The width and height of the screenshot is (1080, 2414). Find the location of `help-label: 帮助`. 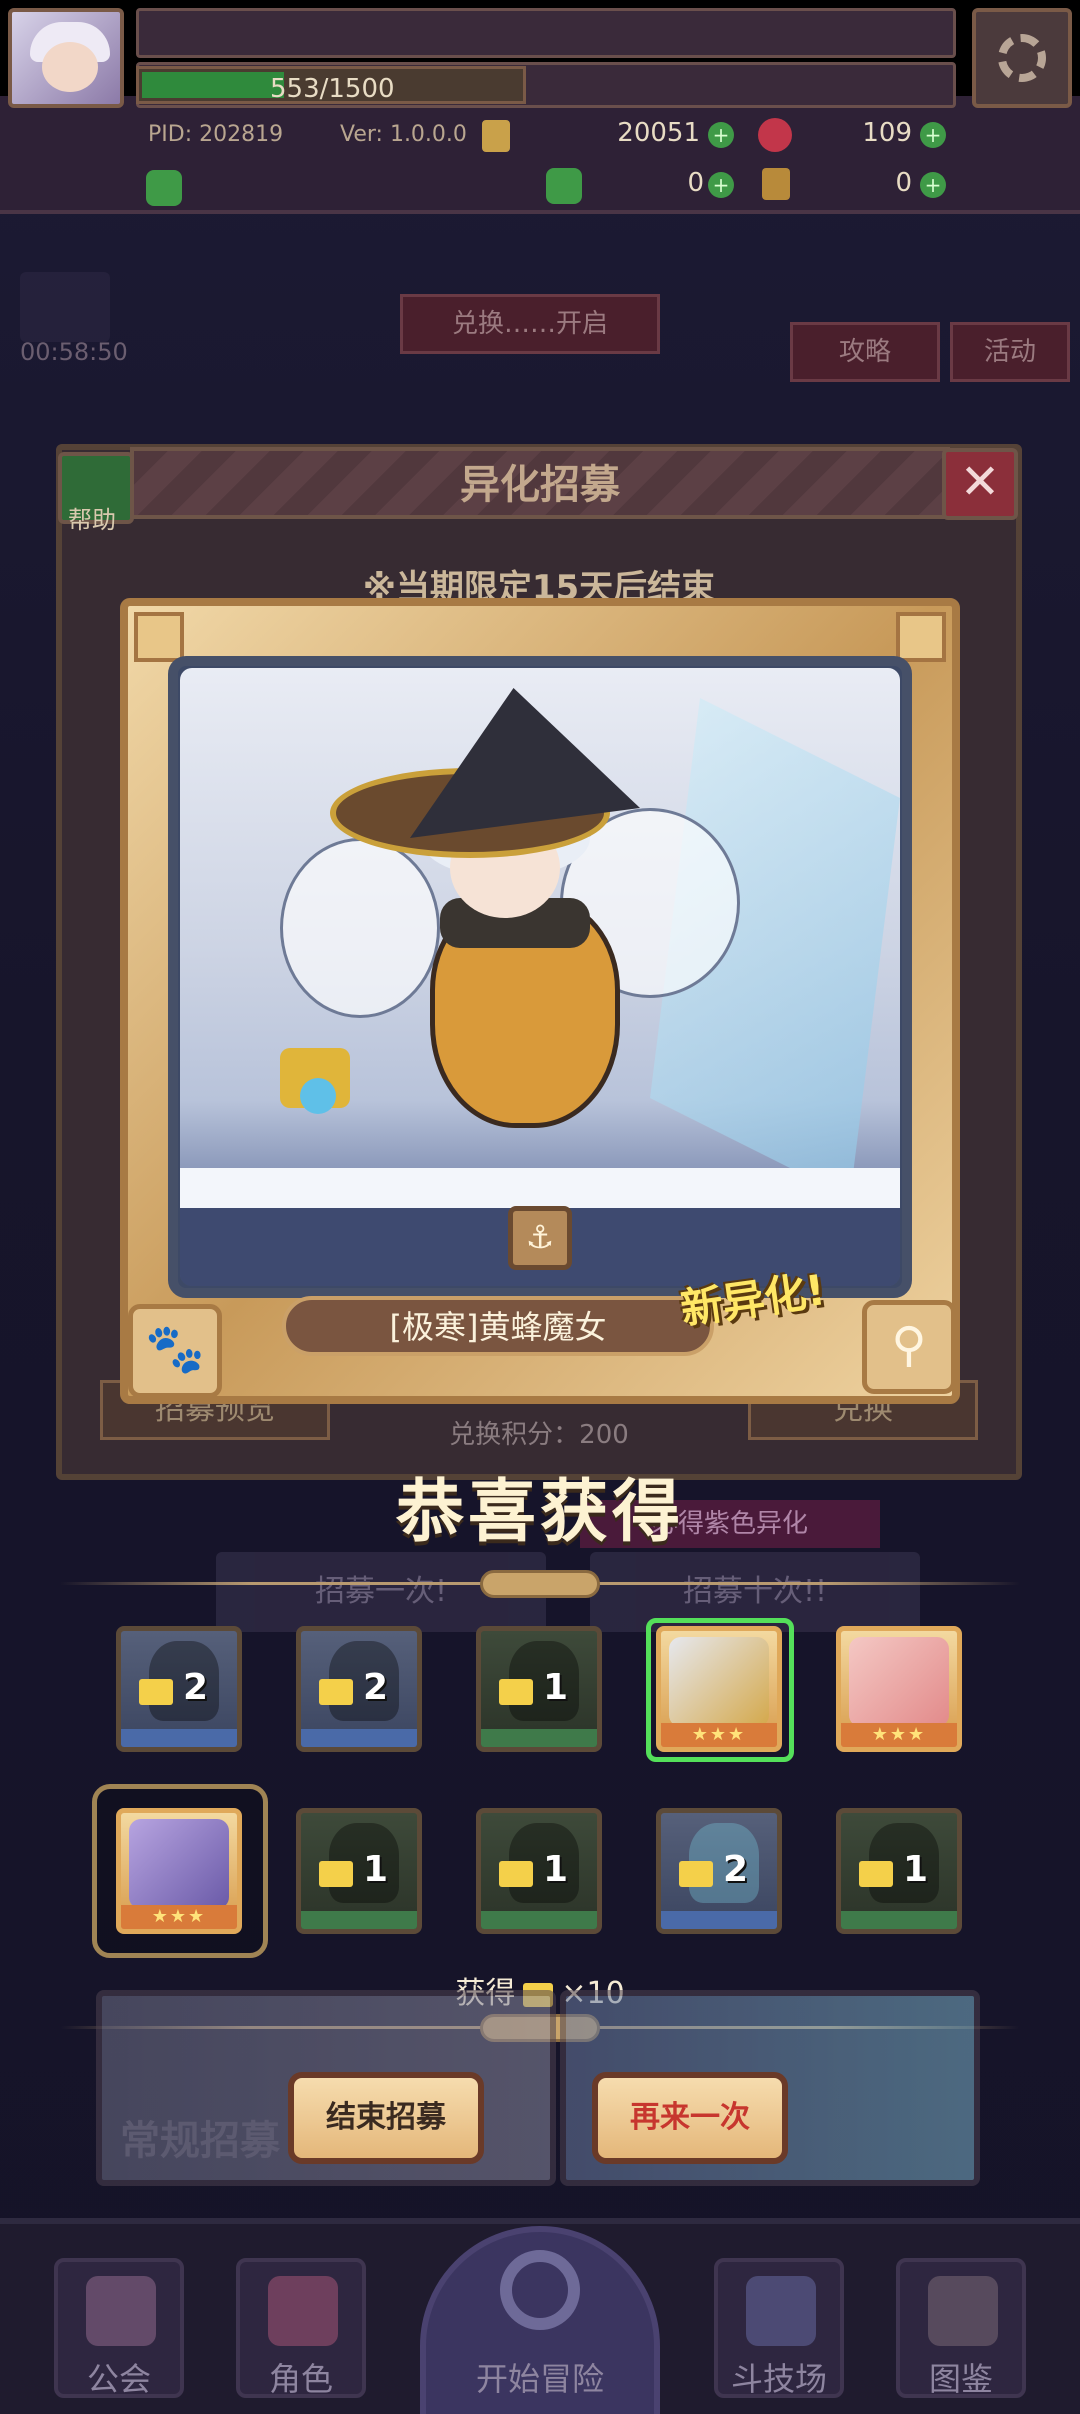

help-label: 帮助 is located at coordinates (92, 520).